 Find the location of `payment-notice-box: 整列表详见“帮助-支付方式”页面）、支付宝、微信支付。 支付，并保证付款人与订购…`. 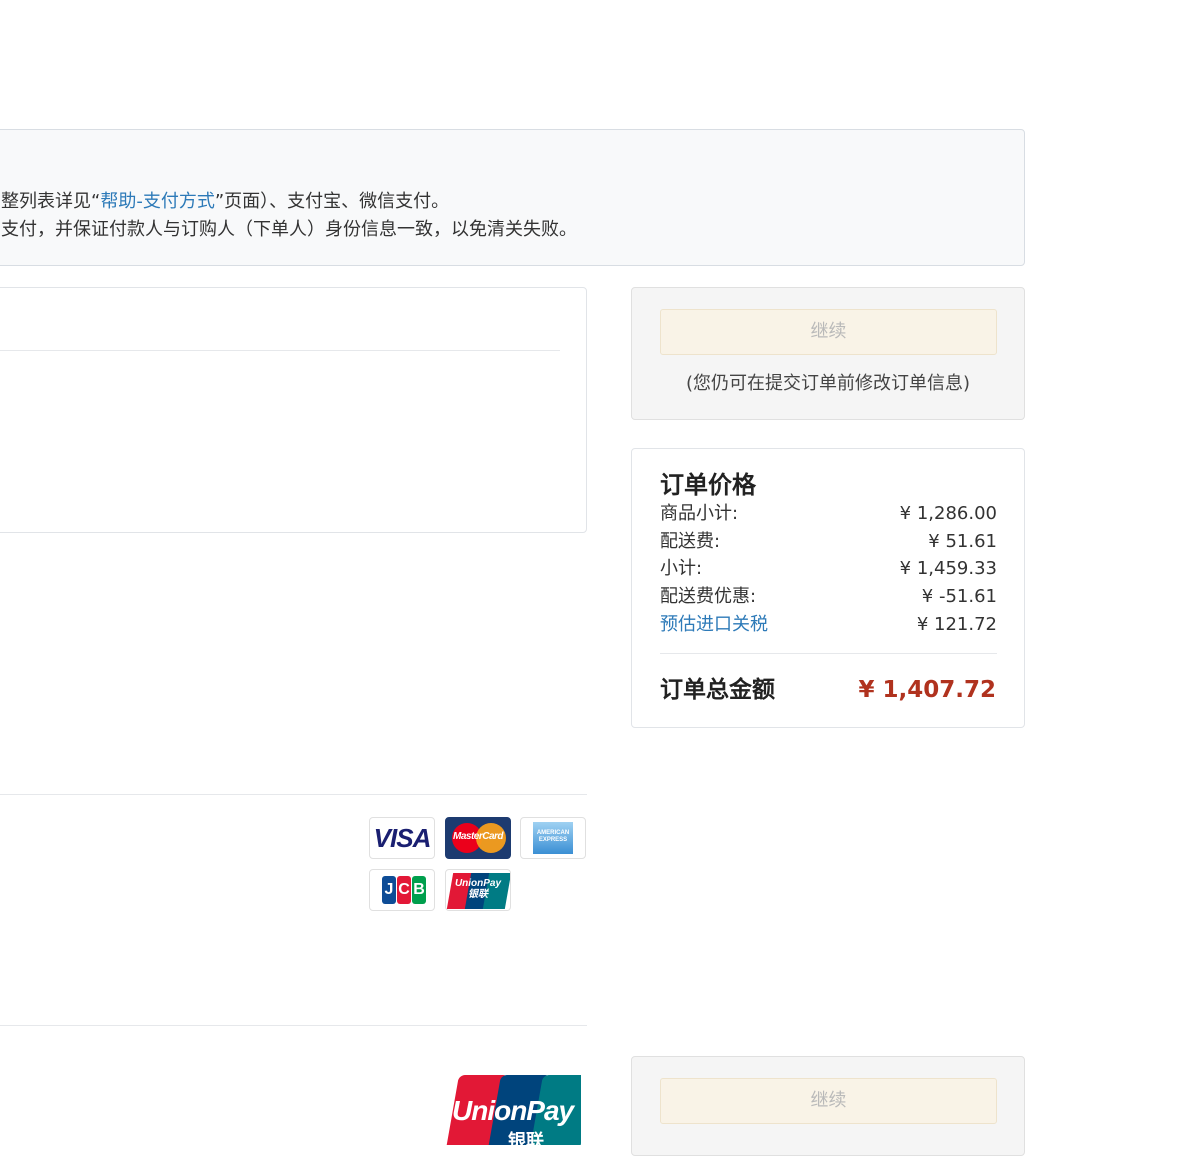

payment-notice-box: 整列表详见“帮助-支付方式”页面）、支付宝、微信支付。 支付，并保证付款人与订购… is located at coordinates (512, 197).